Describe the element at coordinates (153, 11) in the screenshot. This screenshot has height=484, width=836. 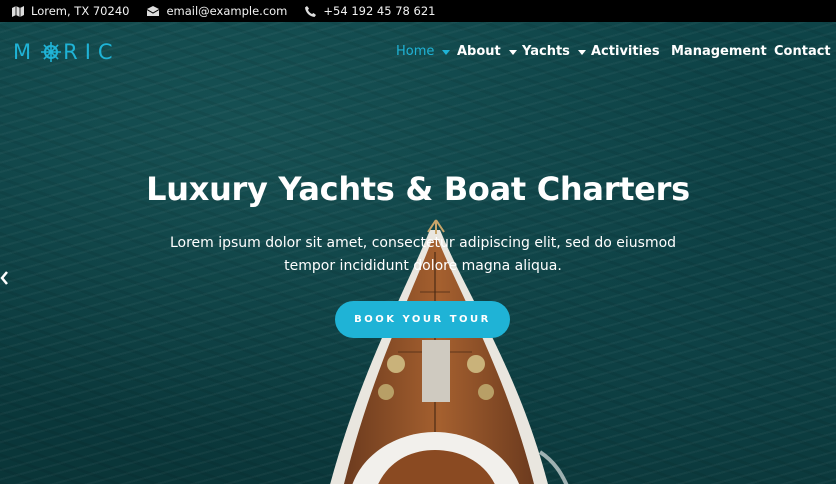
I see `envelope-icon` at that location.